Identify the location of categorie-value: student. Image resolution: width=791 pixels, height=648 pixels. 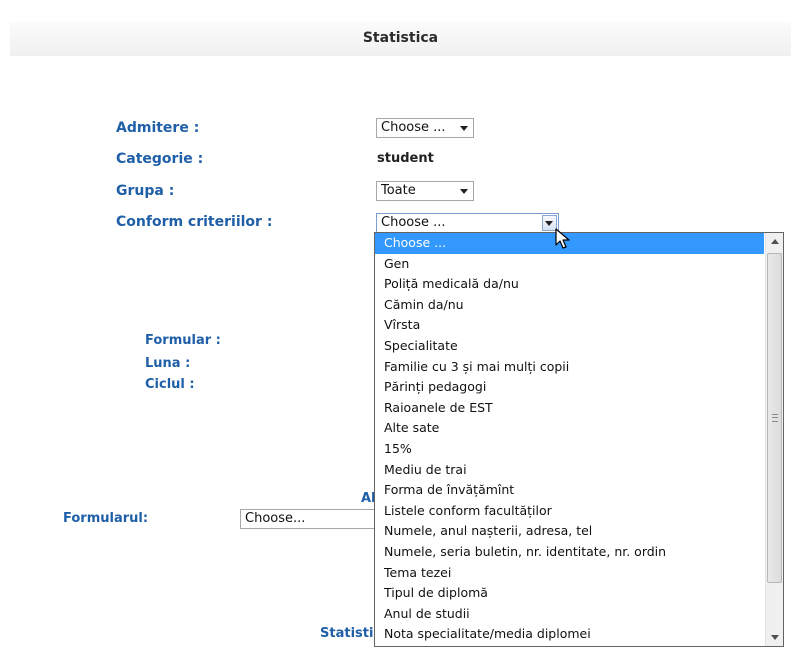
(405, 158).